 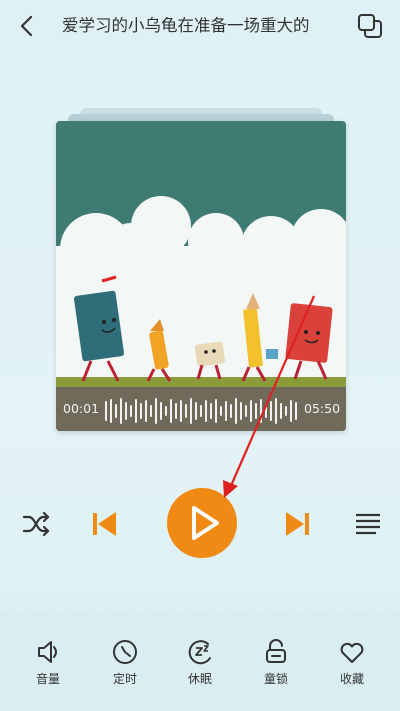 I want to click on header-bar: 爱学习的小乌龟在准备一场重大的, so click(x=200, y=26).